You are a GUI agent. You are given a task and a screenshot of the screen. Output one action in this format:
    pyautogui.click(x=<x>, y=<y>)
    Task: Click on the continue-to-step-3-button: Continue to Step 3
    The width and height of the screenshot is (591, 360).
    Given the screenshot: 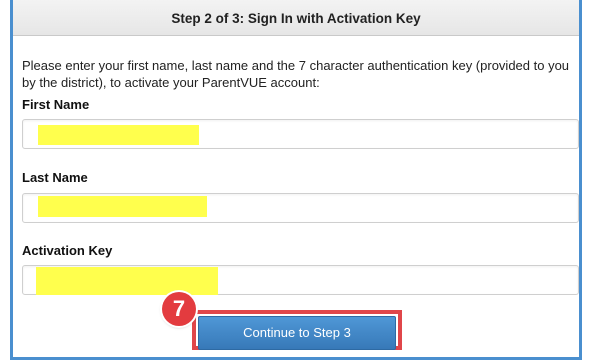 What is the action you would take?
    pyautogui.click(x=297, y=333)
    